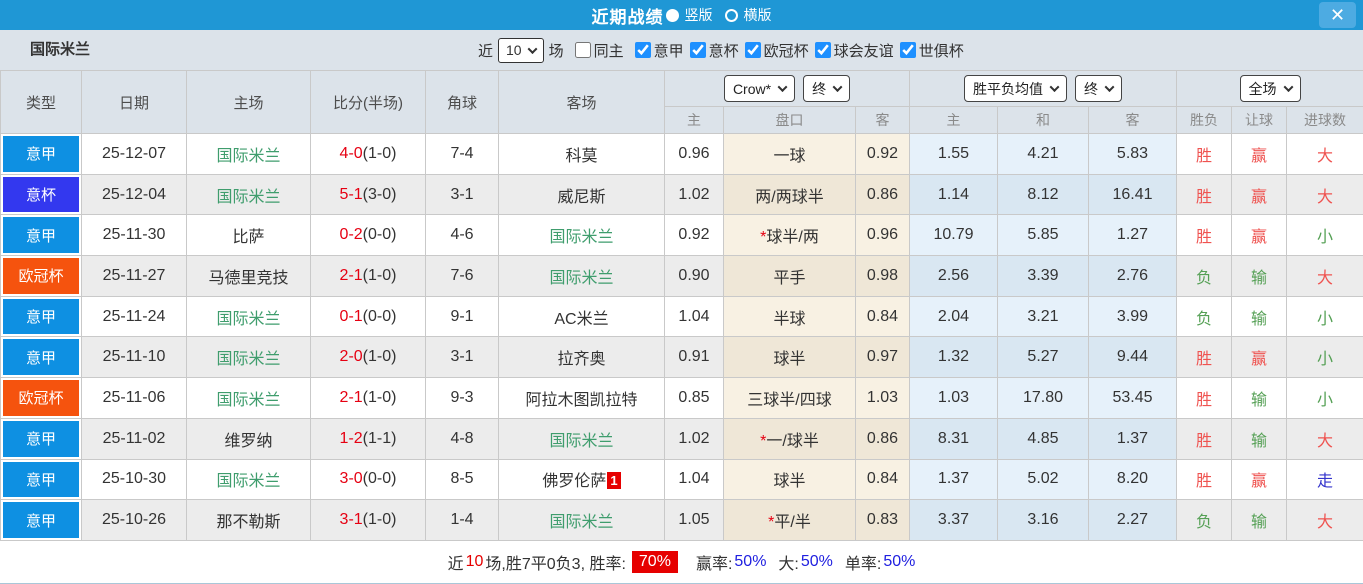 The image size is (1363, 584). What do you see at coordinates (1132, 235) in the screenshot?
I see `odds-away-cell: 1.27` at bounding box center [1132, 235].